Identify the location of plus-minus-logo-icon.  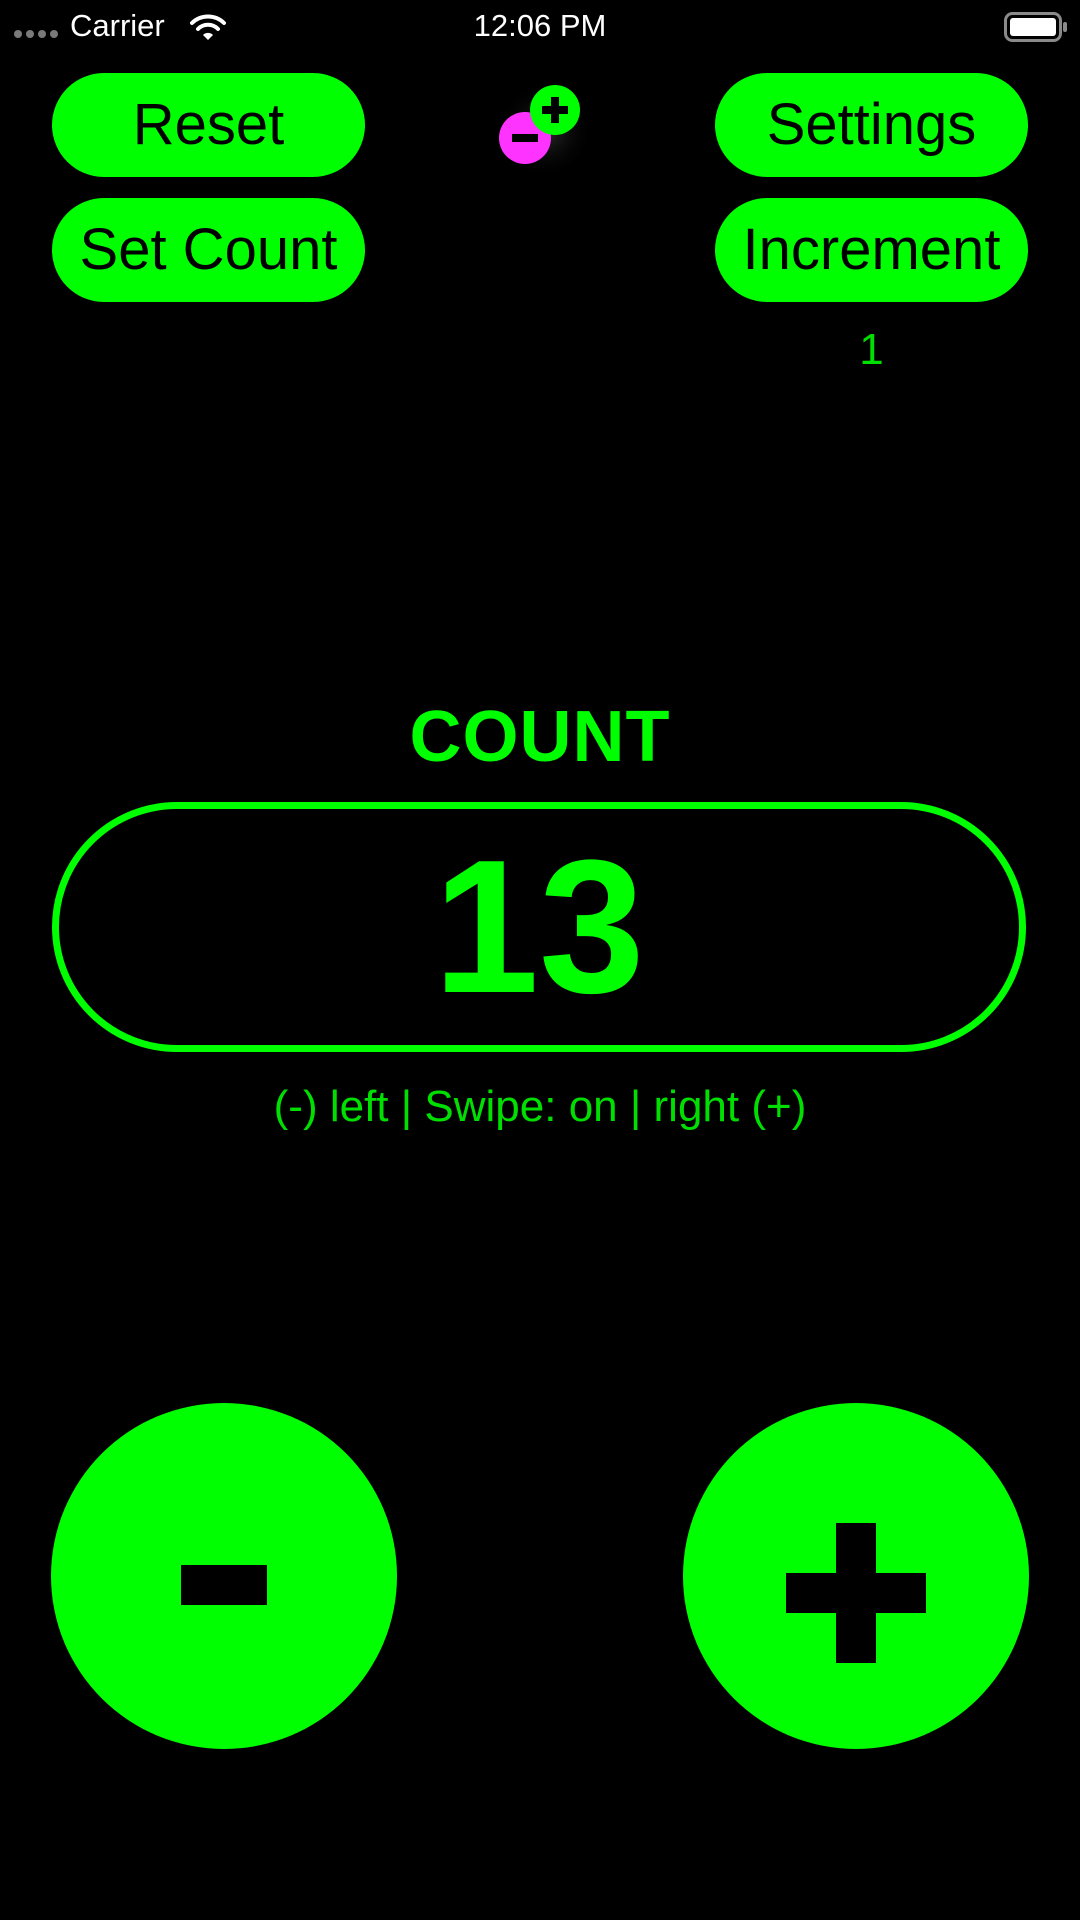
(545, 128).